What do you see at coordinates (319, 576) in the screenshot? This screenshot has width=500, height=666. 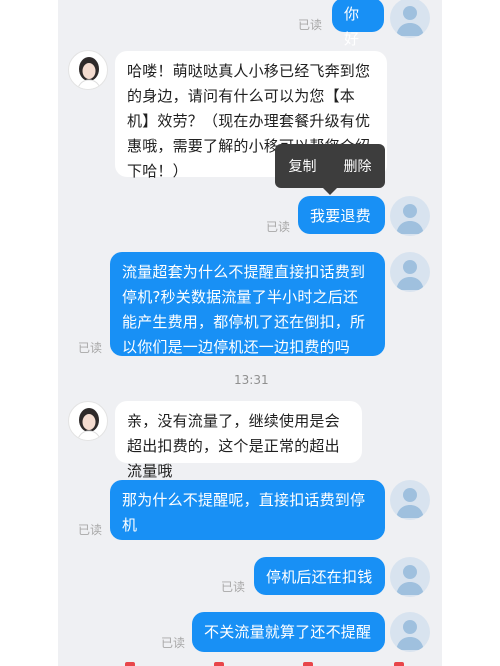 I see `message-bubble-outgoing: 停机后还在扣钱` at bounding box center [319, 576].